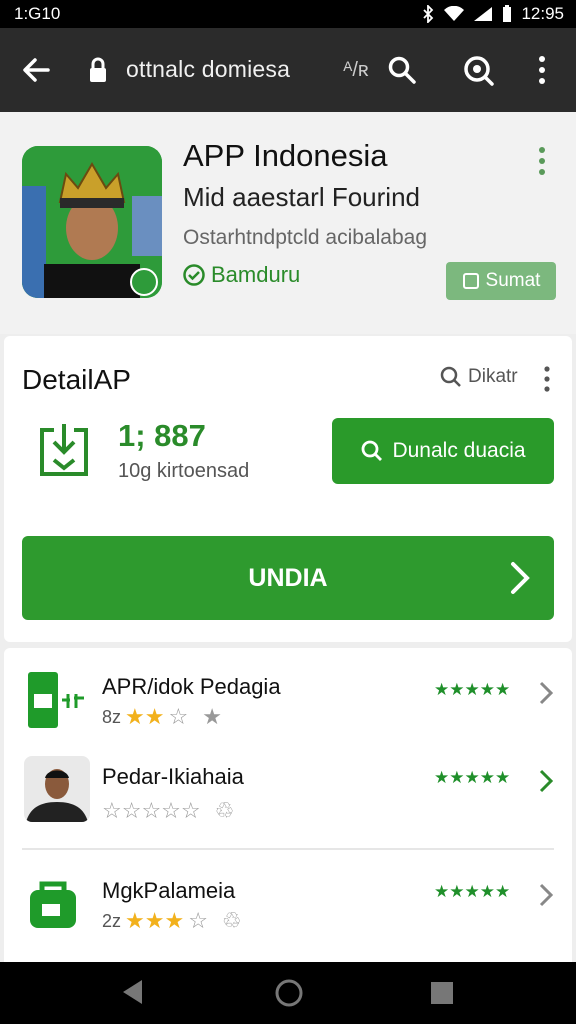 The image size is (576, 1024). I want to click on check-circle-icon, so click(194, 275).